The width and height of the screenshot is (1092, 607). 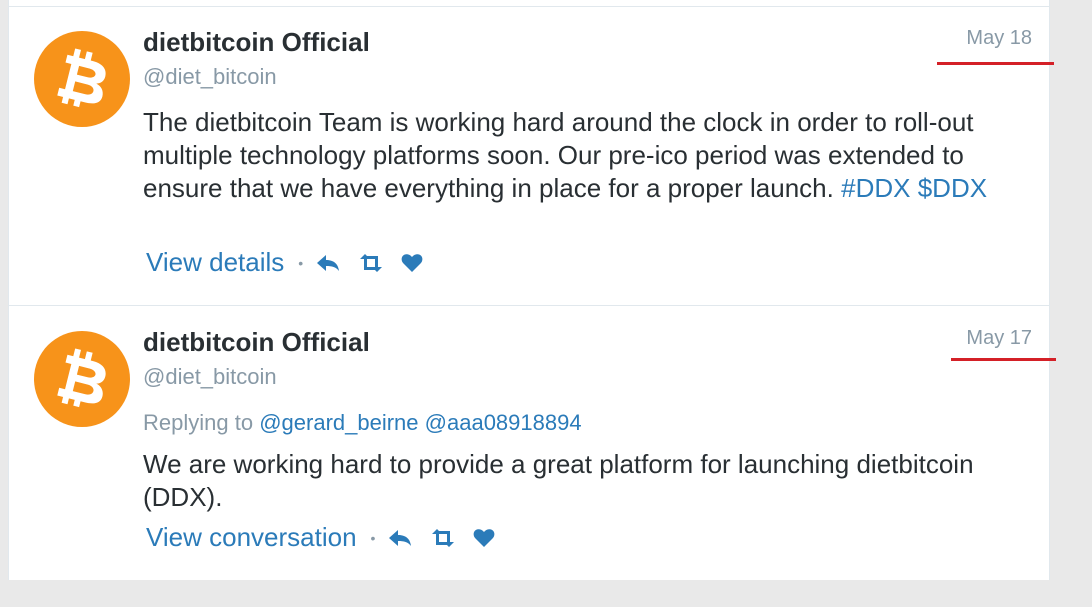 I want to click on divider, so click(x=529, y=305).